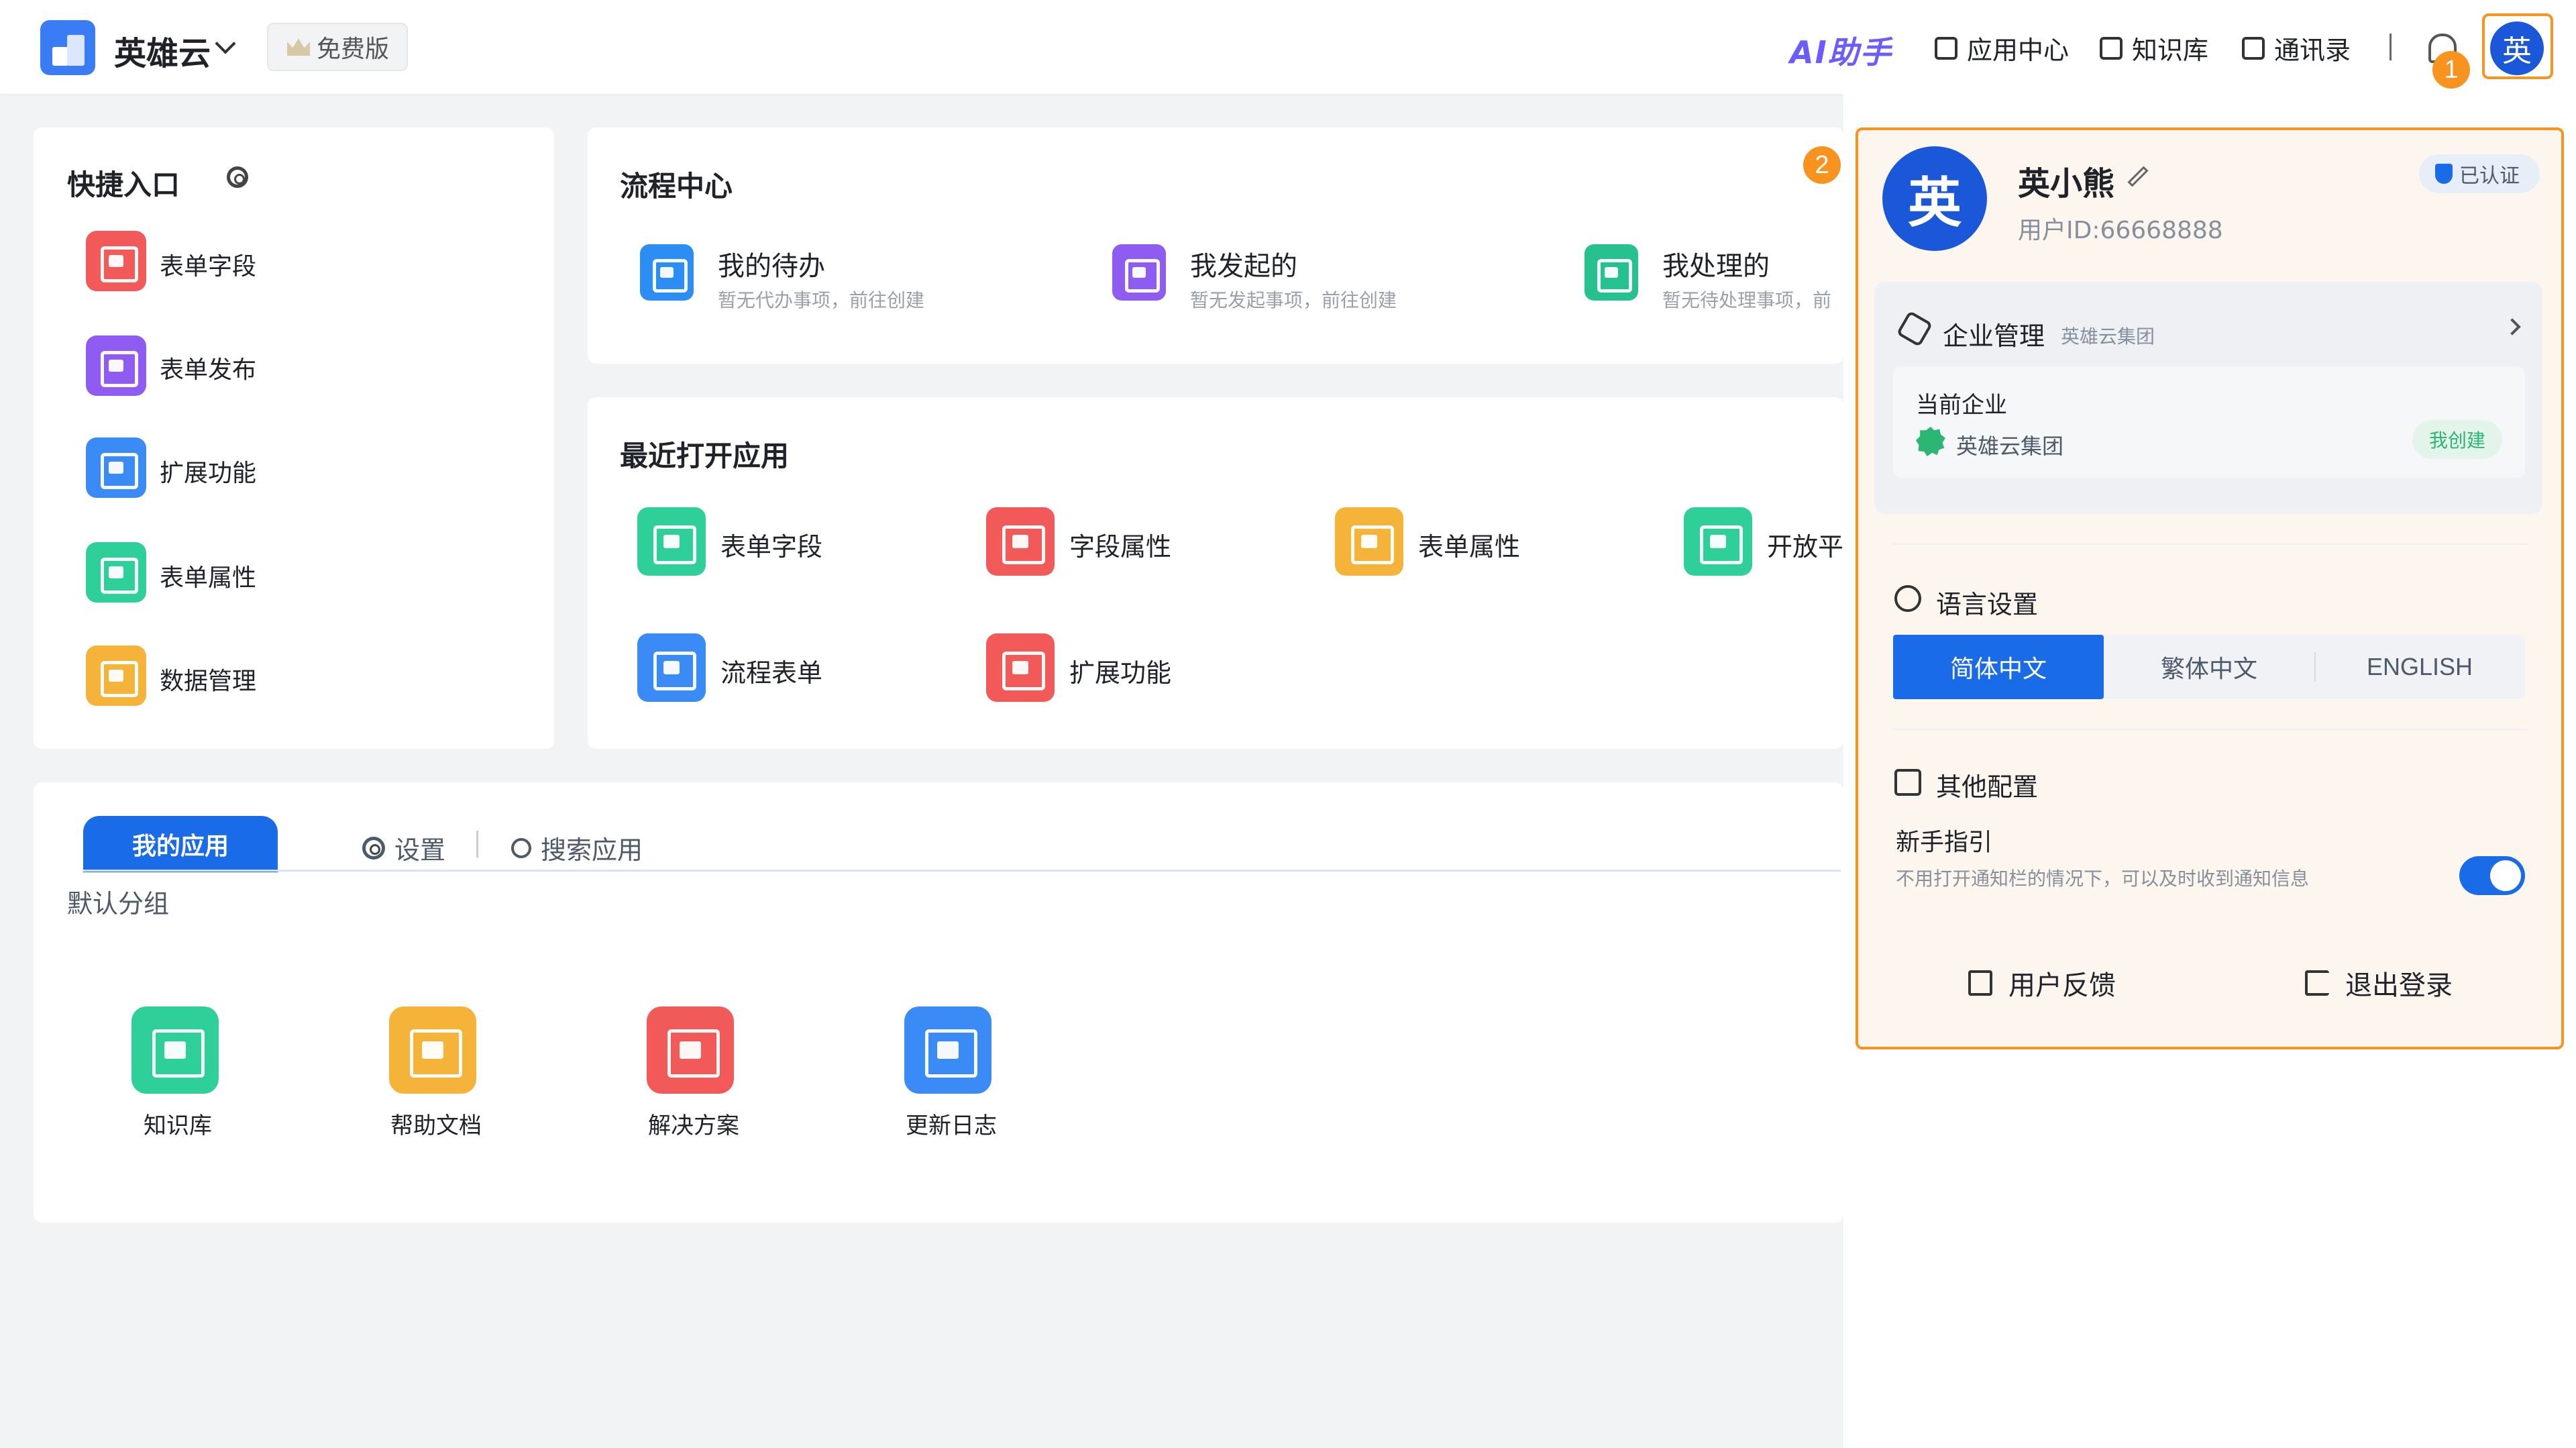 The width and height of the screenshot is (2576, 1448). I want to click on lang-option-simplified: 简体中文, so click(1998, 667).